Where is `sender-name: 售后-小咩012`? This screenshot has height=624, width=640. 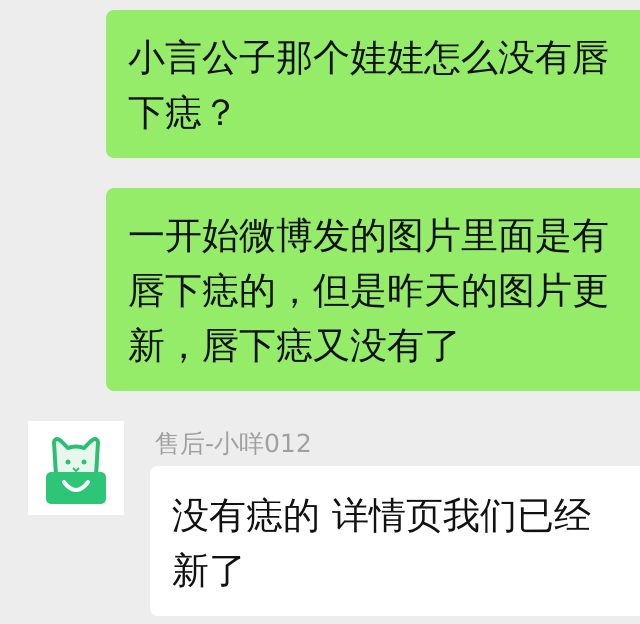
sender-name: 售后-小咩012 is located at coordinates (234, 444).